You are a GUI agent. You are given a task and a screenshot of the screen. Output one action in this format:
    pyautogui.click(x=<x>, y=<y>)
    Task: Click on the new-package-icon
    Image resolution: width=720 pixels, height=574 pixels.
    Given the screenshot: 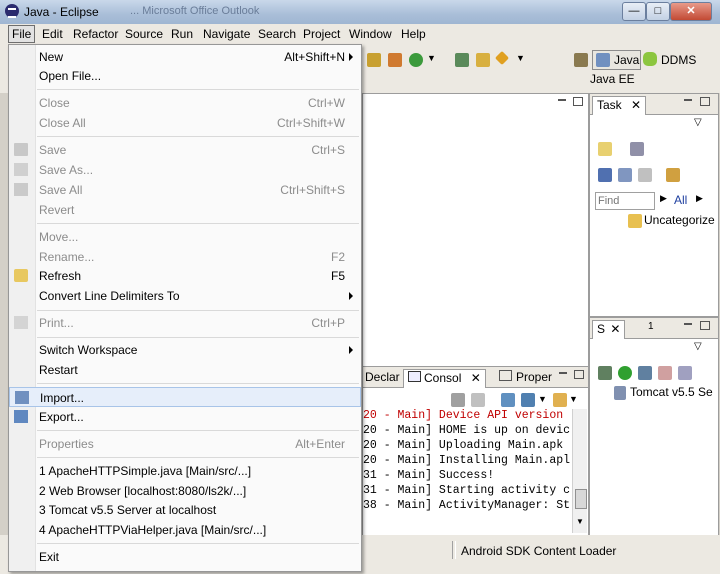 What is the action you would take?
    pyautogui.click(x=374, y=60)
    